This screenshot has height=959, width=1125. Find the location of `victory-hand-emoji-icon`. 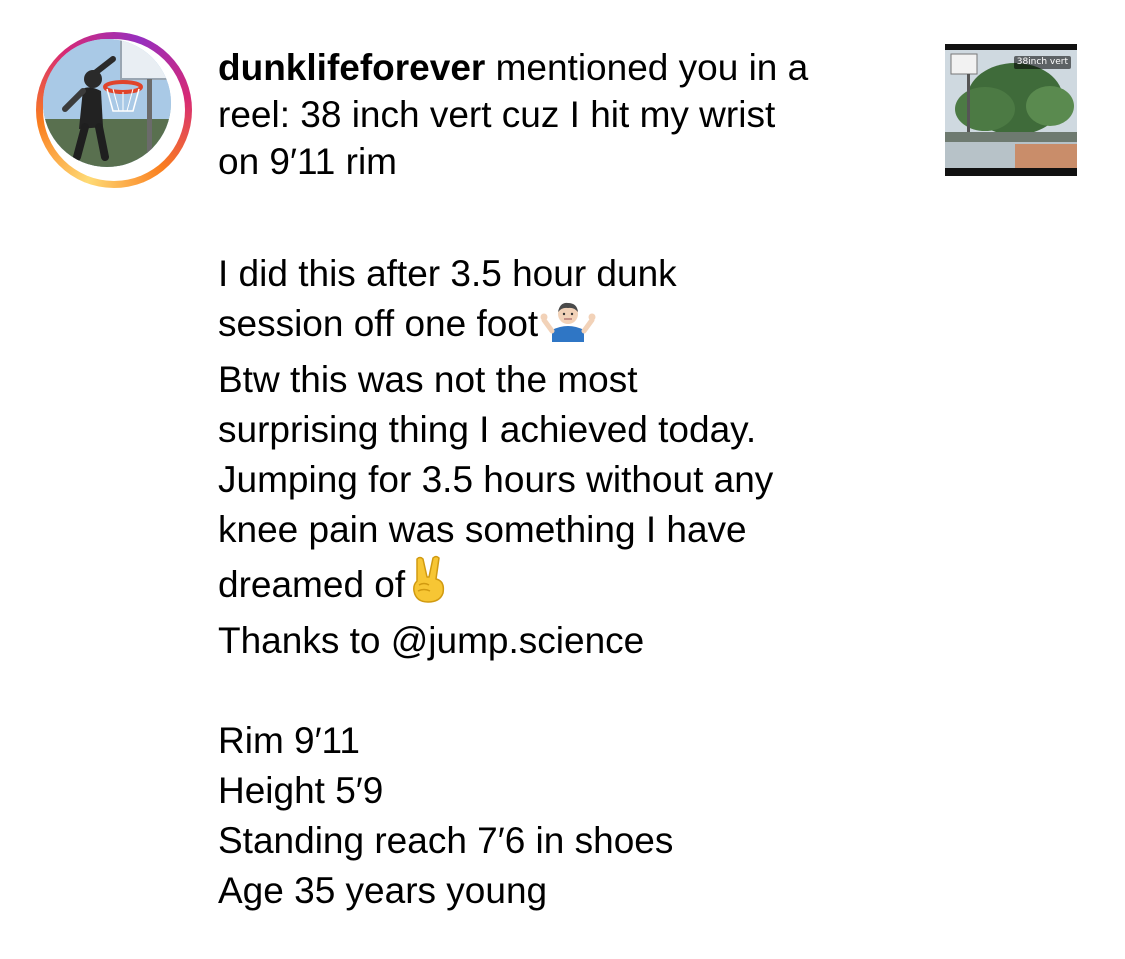

victory-hand-emoji-icon is located at coordinates (428, 585).